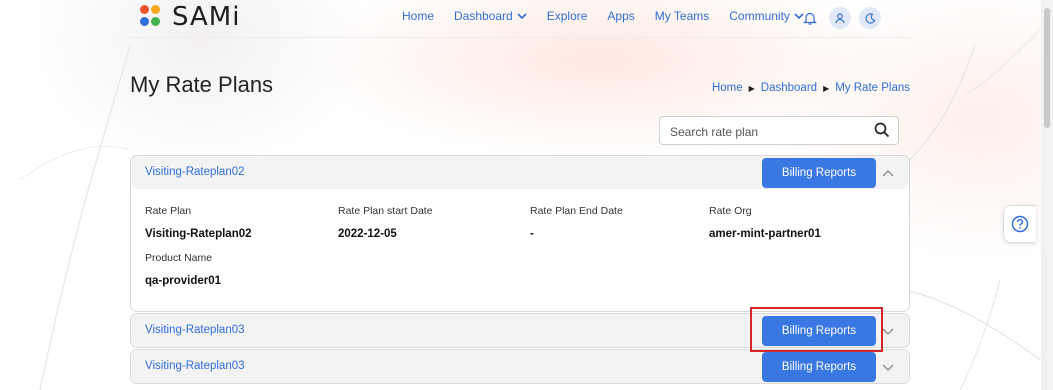 The image size is (1053, 390). Describe the element at coordinates (765, 222) in the screenshot. I see `field-rate-org: Rate Org amer-mint-partner01` at that location.